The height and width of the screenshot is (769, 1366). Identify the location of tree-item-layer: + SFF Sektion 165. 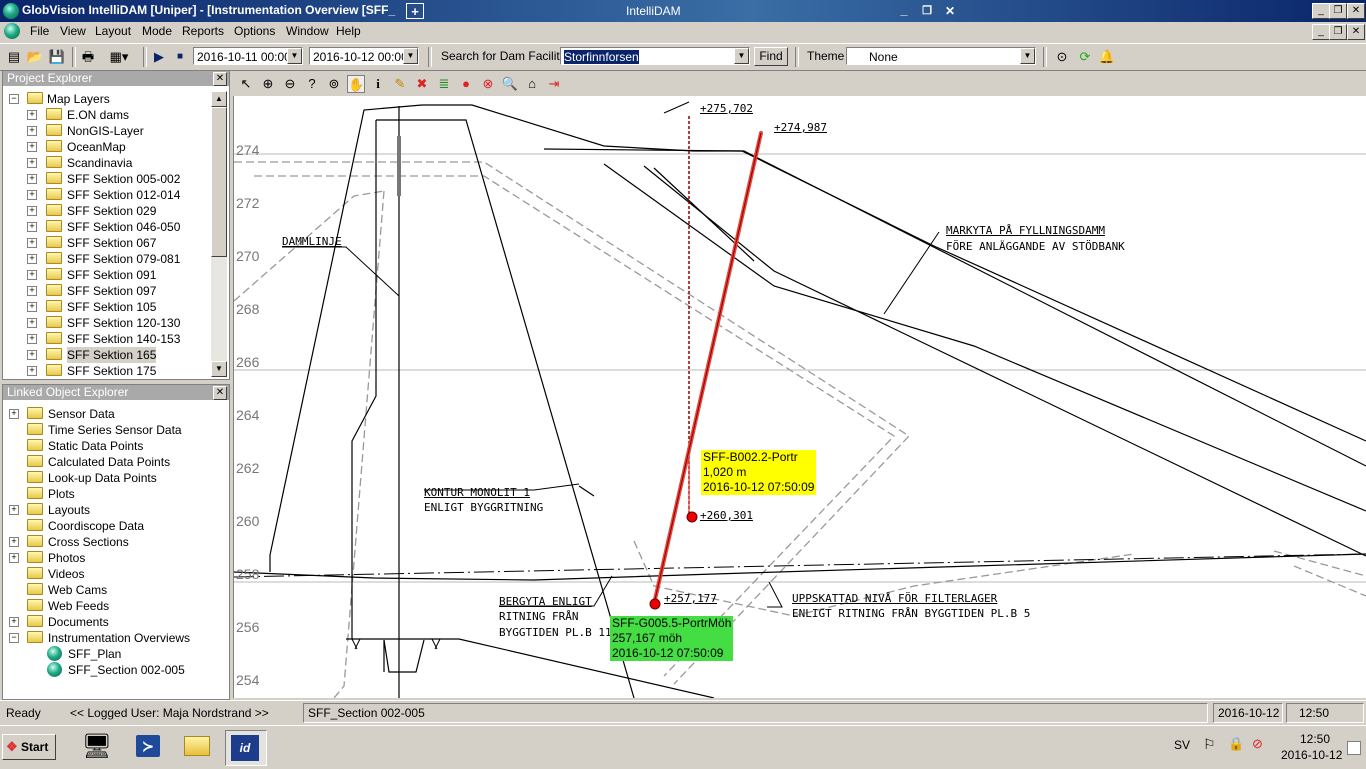
(109, 355).